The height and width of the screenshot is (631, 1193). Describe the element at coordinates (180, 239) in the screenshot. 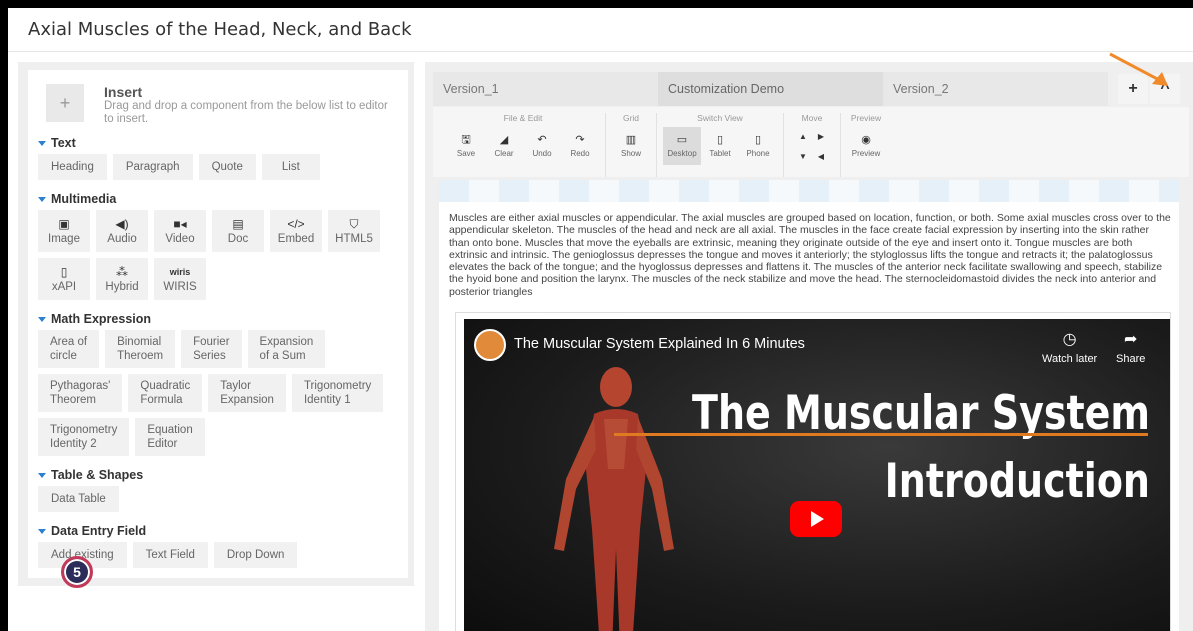

I see `component-video-label: Video` at that location.